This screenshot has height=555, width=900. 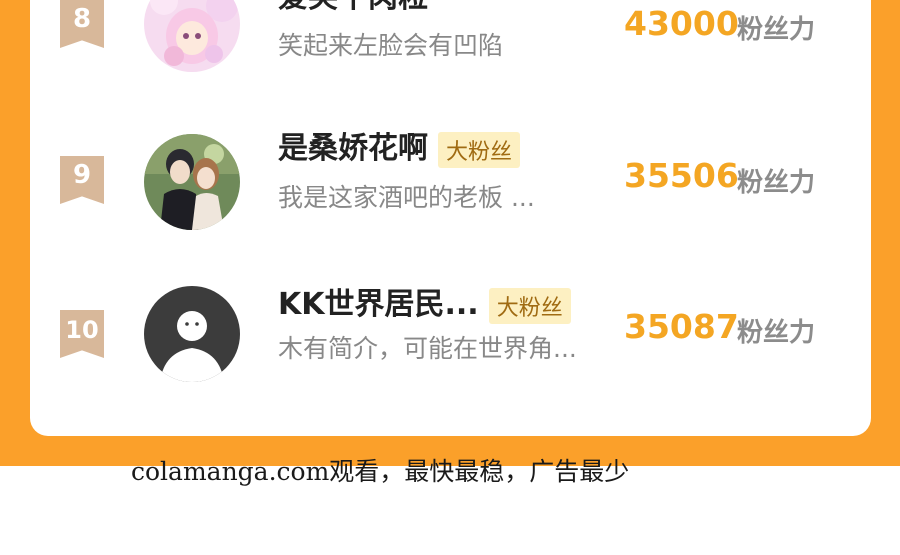 I want to click on user-name: 是桑娇花啊 大粉丝, so click(x=399, y=145).